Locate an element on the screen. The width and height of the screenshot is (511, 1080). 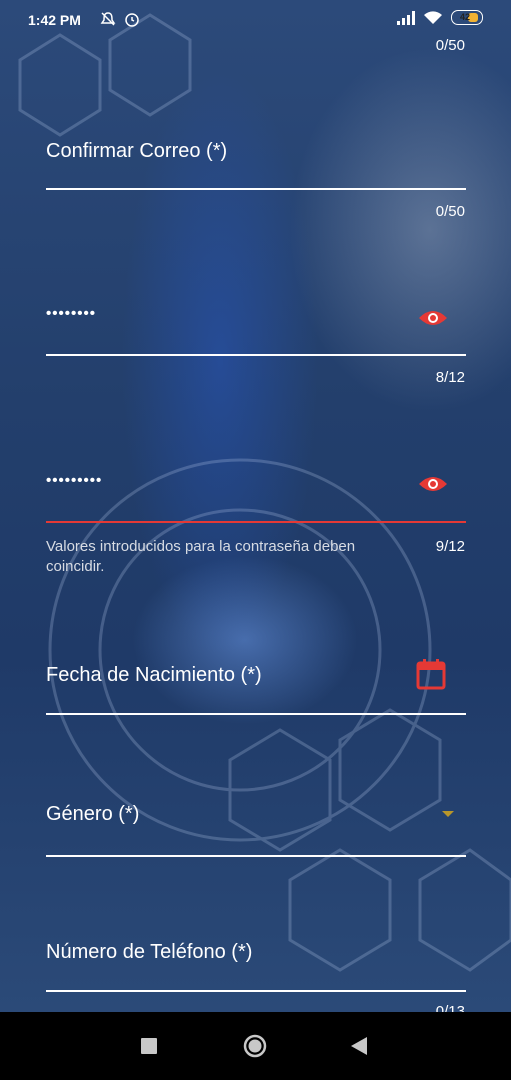
gender-label: Género (*) is located at coordinates (93, 814).